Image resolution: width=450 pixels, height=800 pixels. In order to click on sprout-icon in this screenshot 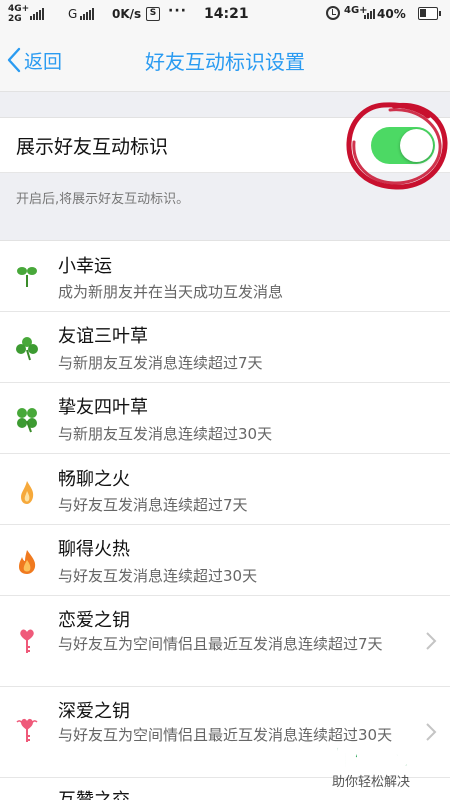, I will do `click(27, 277)`.